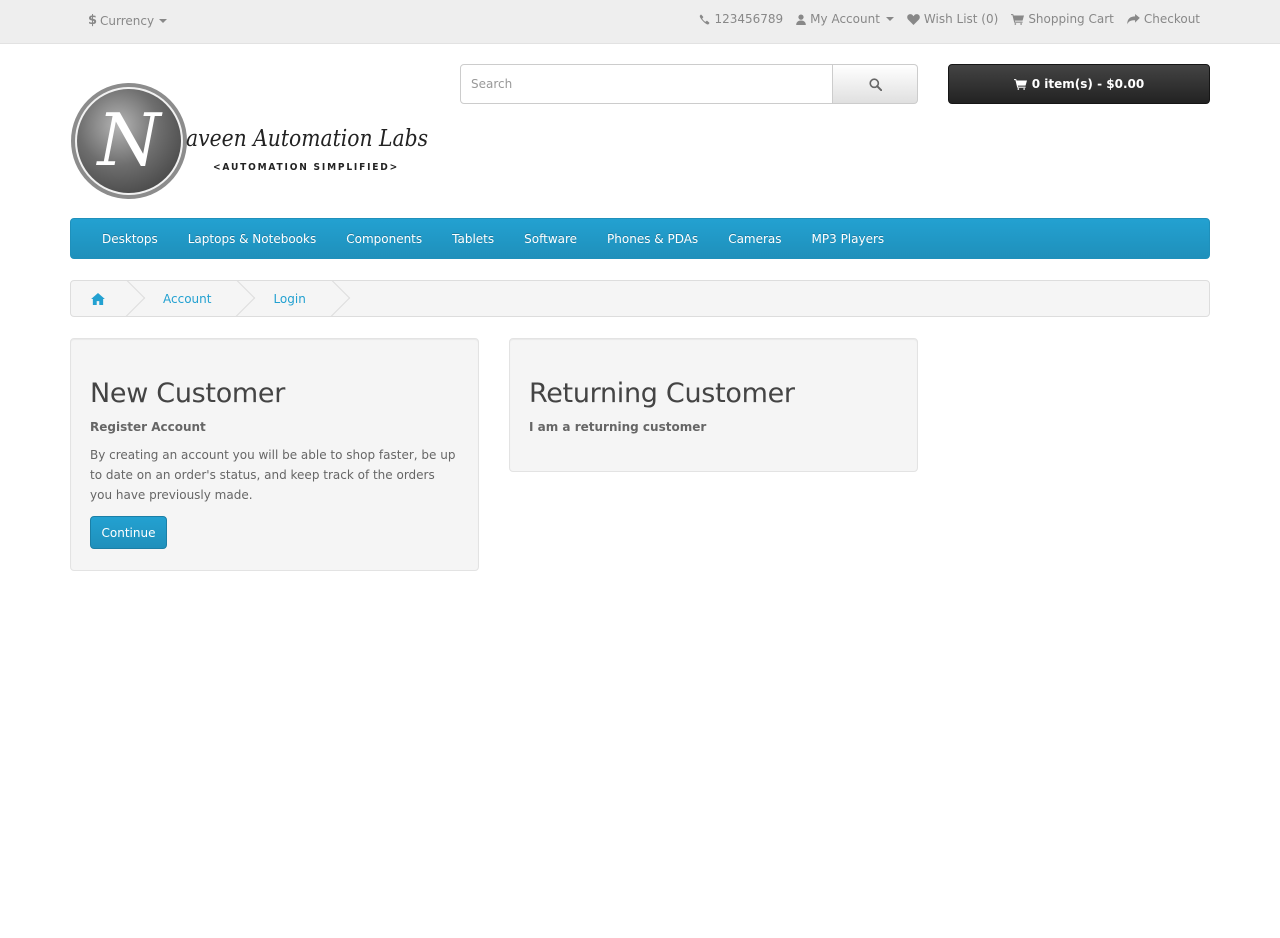 The height and width of the screenshot is (938, 1280). I want to click on shopping-cart-link: Shopping Cart, so click(1062, 19).